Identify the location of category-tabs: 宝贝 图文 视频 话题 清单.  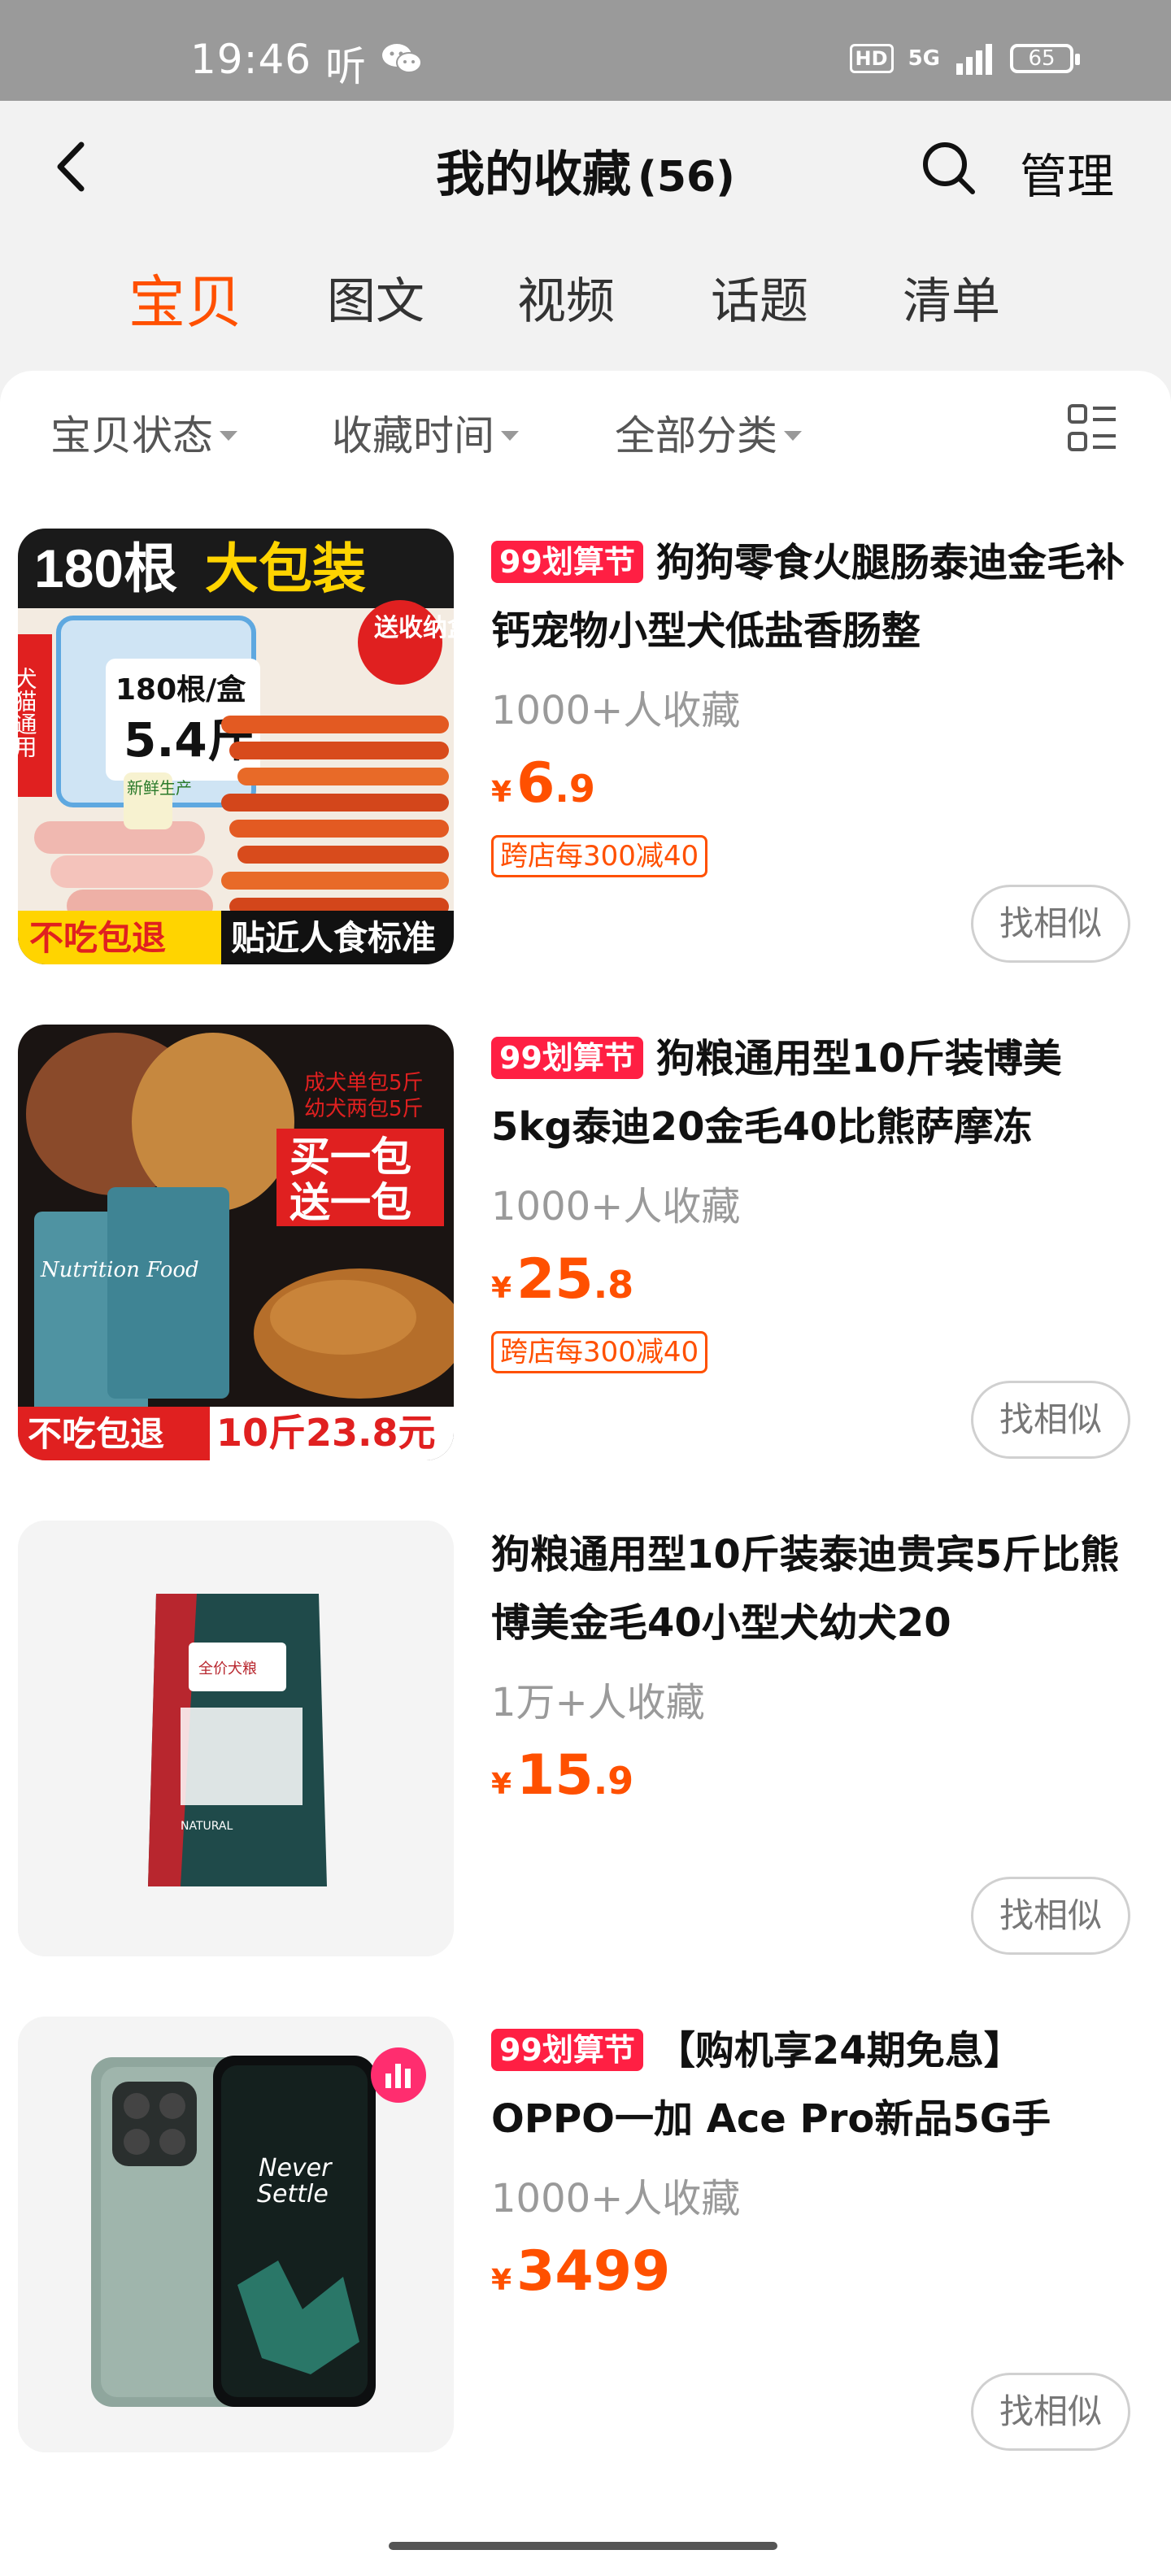
(585, 299).